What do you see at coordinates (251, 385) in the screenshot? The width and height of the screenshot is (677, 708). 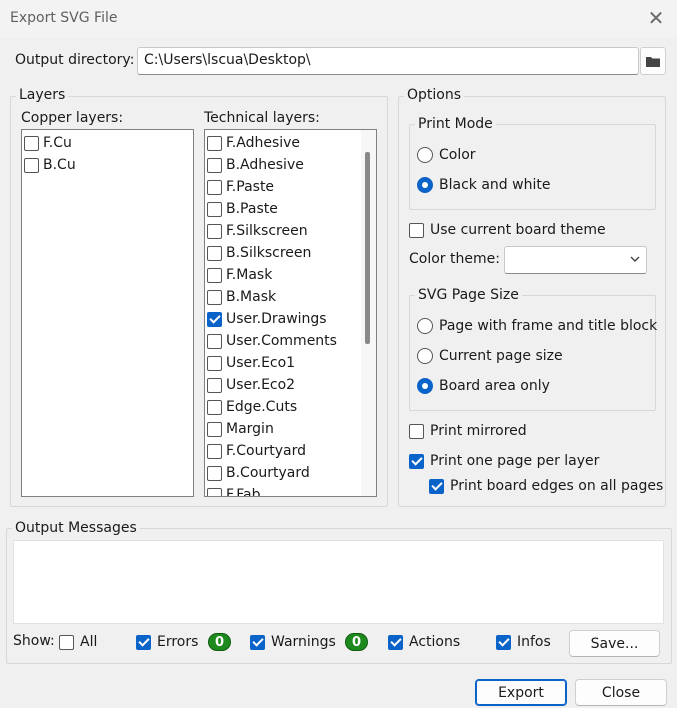 I see `layer-list-item: User.Eco2` at bounding box center [251, 385].